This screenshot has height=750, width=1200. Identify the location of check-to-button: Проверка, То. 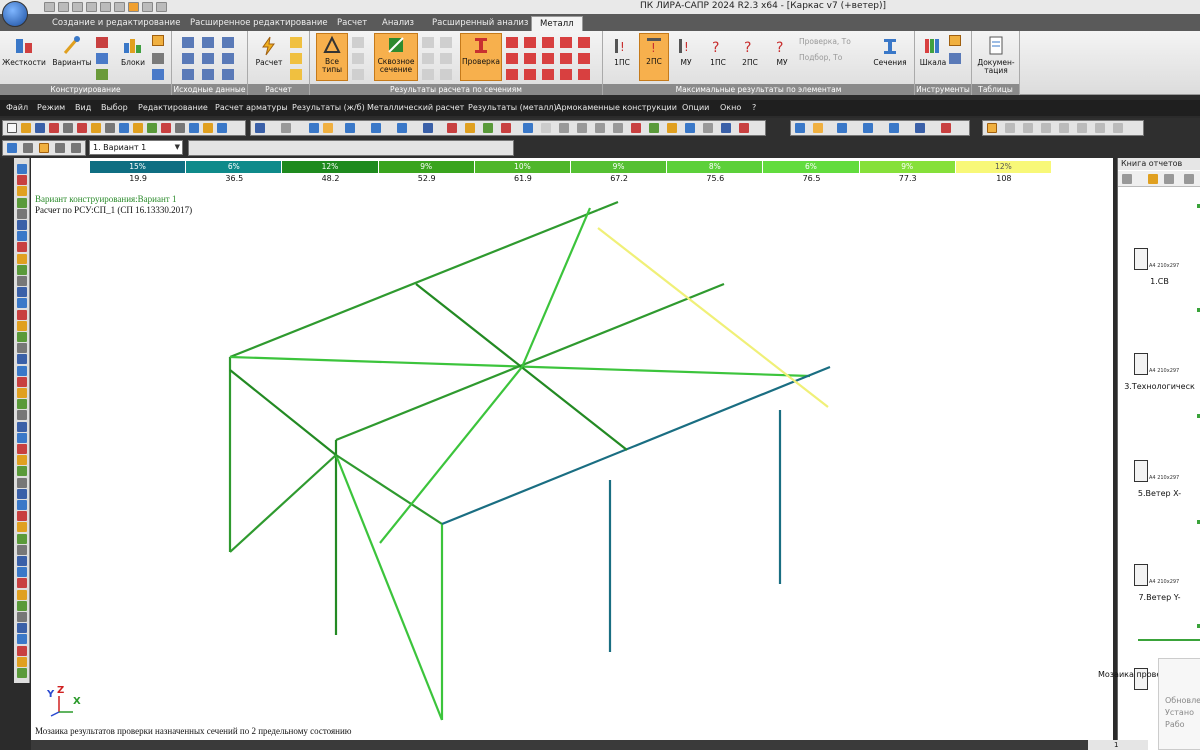
(825, 41).